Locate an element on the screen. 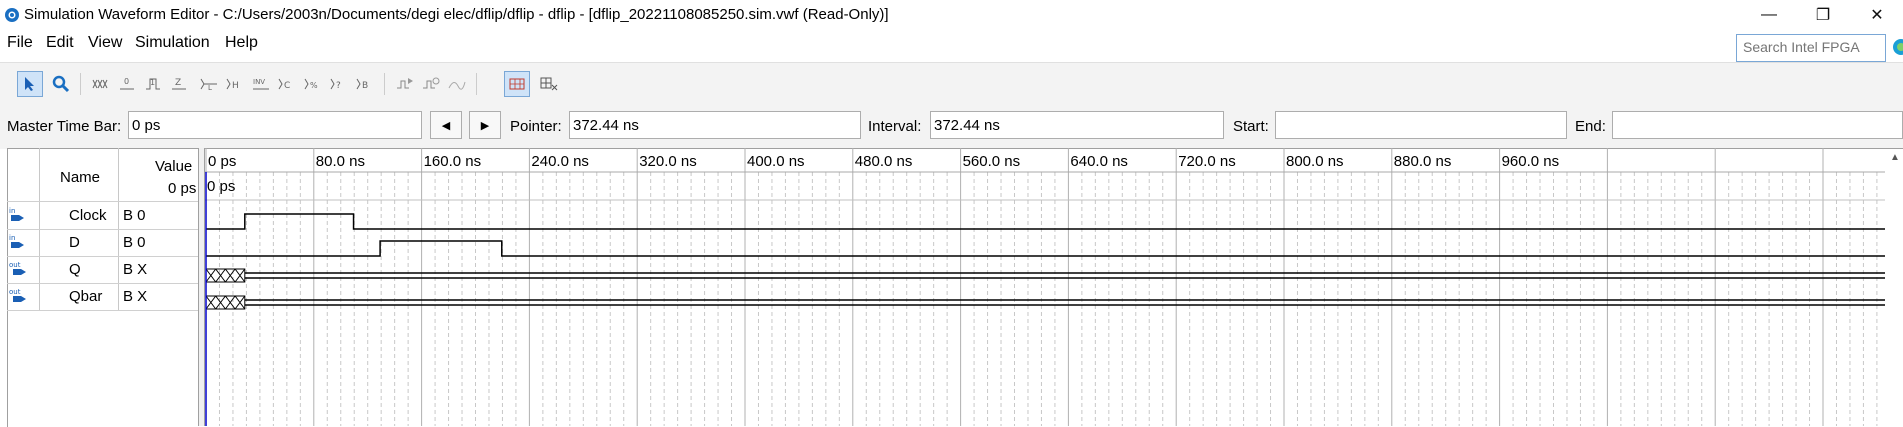 The width and height of the screenshot is (1903, 427). scroll-up-icon: ▲ is located at coordinates (1895, 157).